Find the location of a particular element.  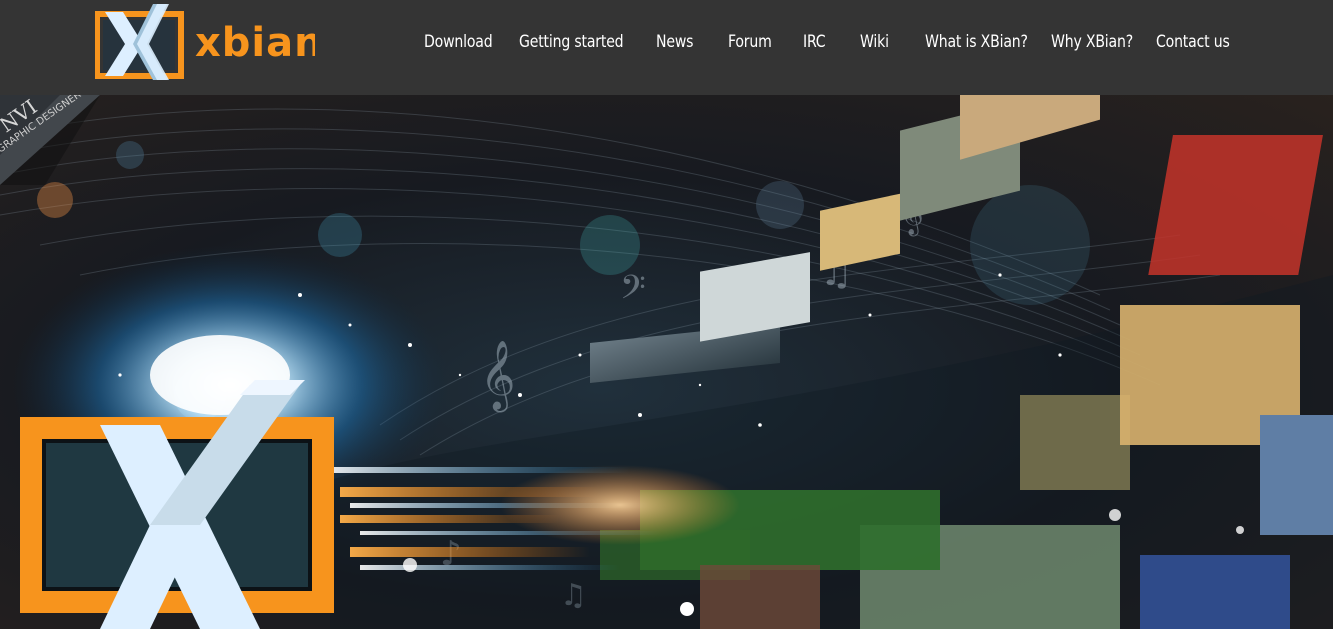

nav-news: News is located at coordinates (674, 42).